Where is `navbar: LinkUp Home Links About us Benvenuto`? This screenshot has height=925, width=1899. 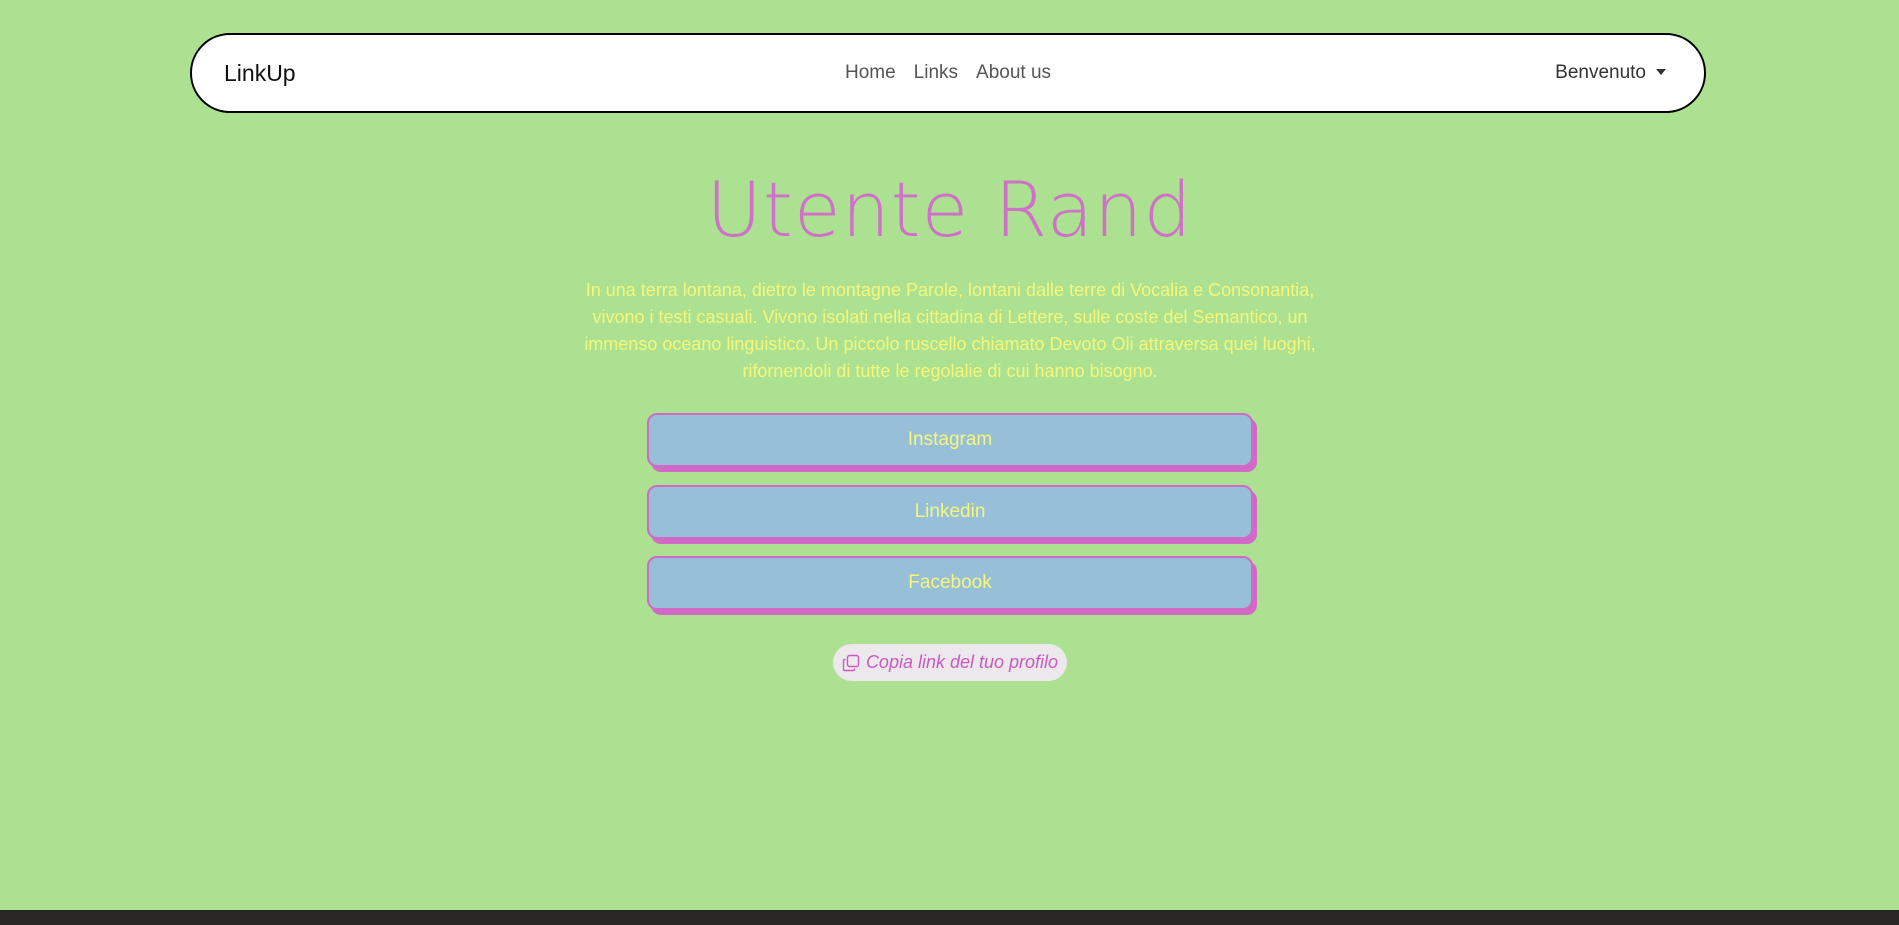
navbar: LinkUp Home Links About us Benvenuto is located at coordinates (948, 73).